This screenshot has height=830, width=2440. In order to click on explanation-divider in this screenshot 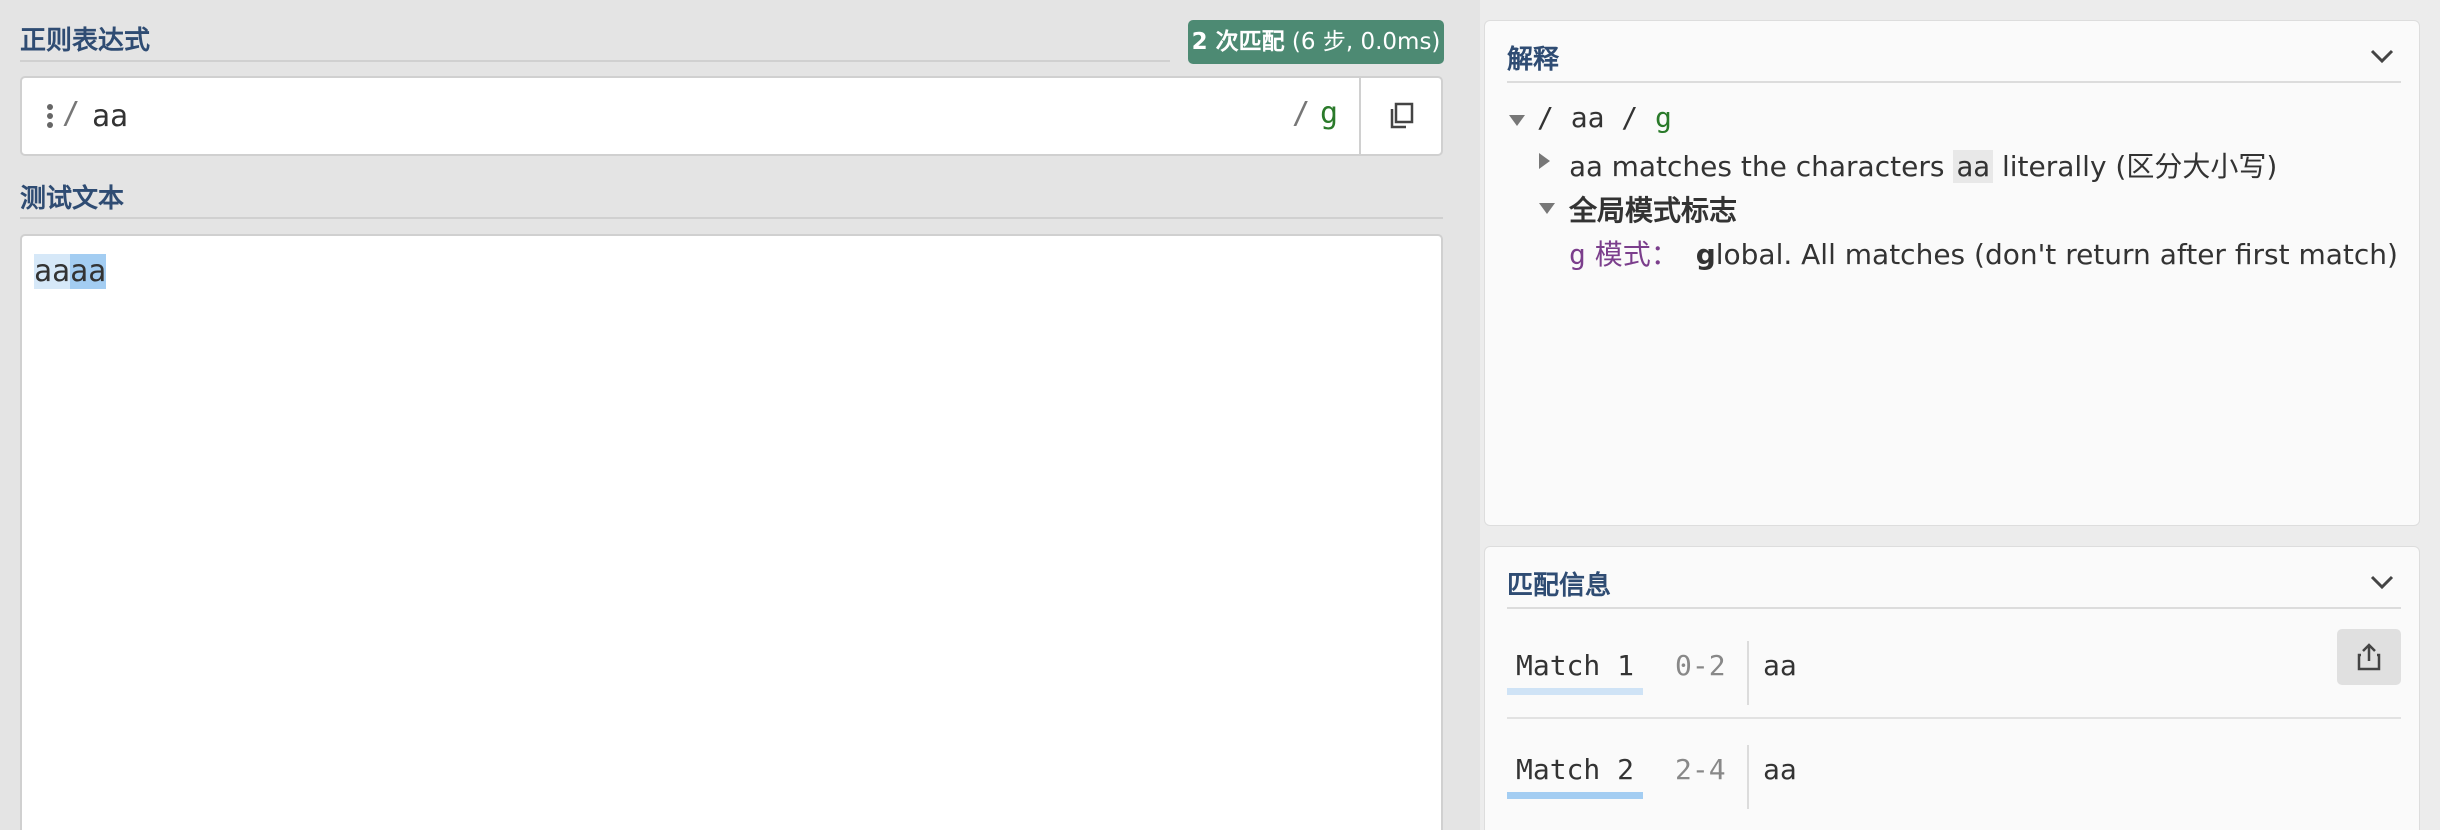, I will do `click(1954, 82)`.